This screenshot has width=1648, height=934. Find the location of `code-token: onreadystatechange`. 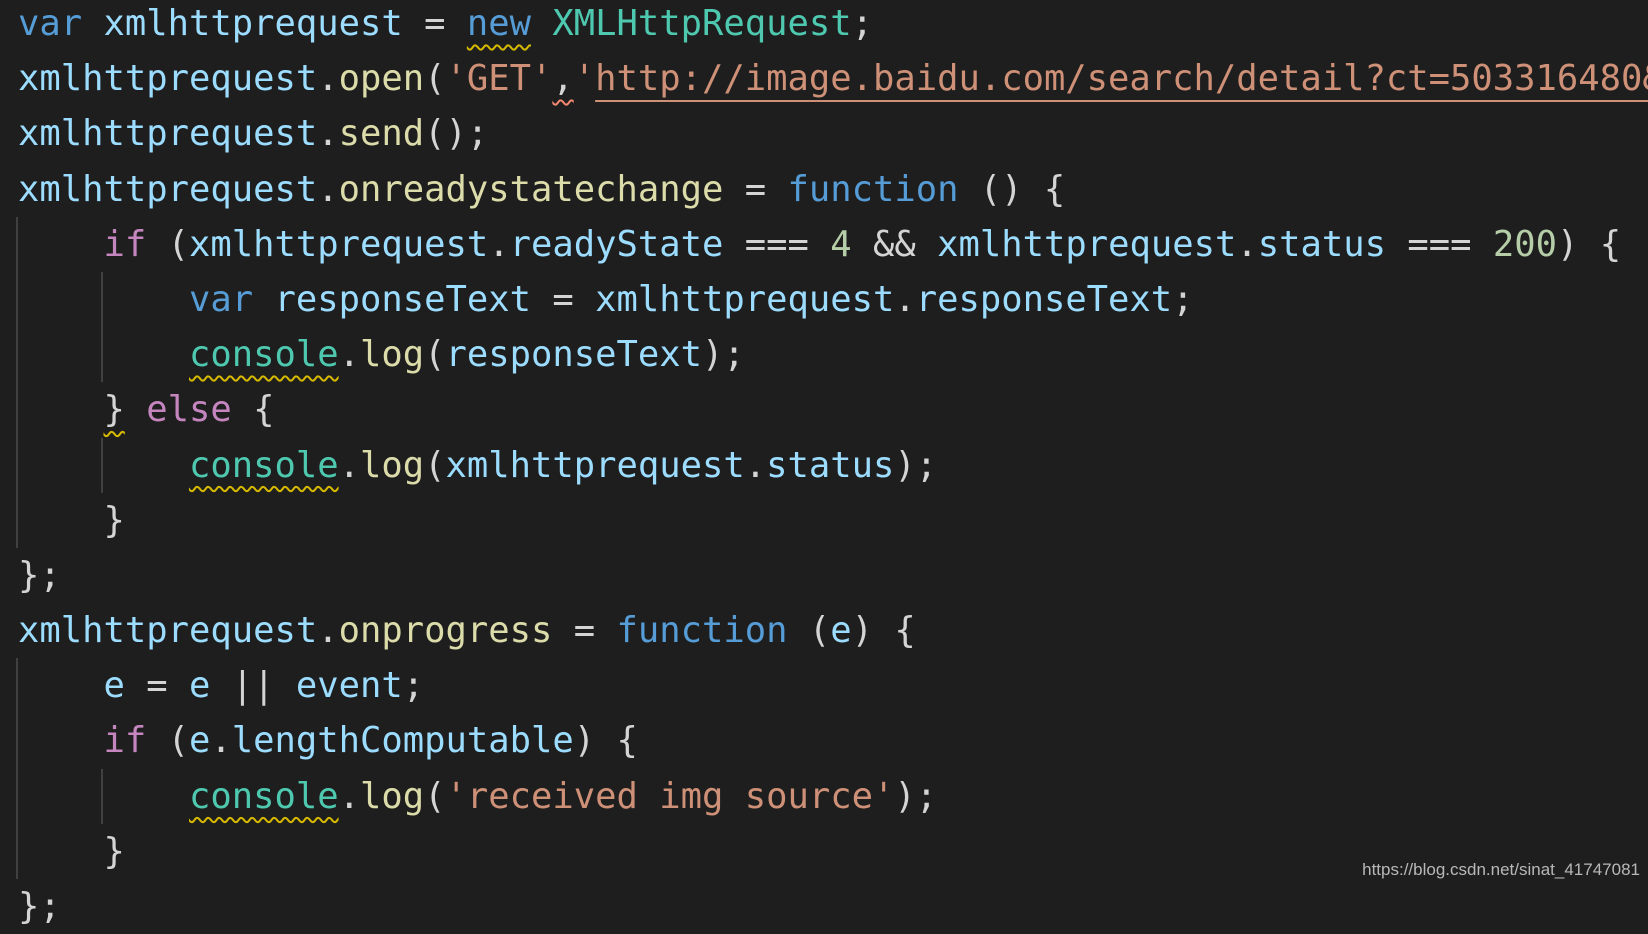

code-token: onreadystatechange is located at coordinates (531, 189).